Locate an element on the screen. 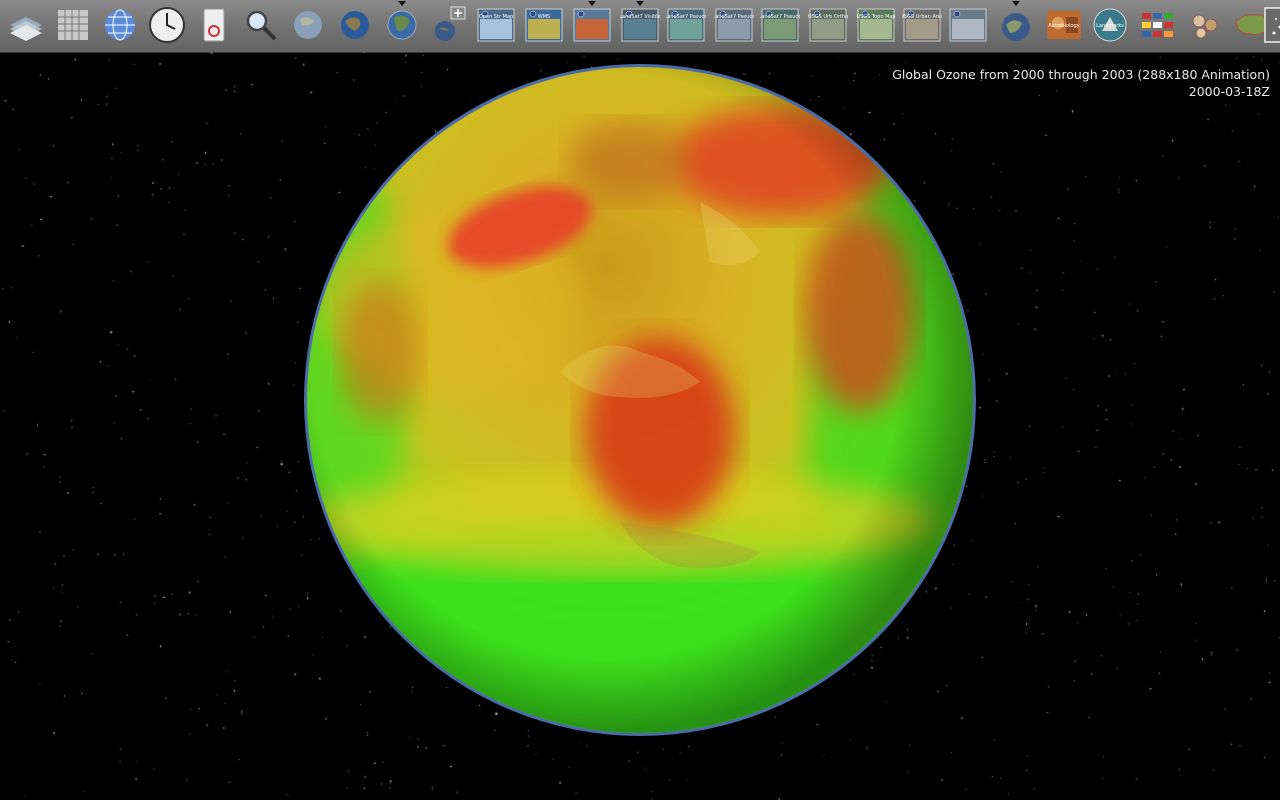 The width and height of the screenshot is (1280, 800). landsat-pseudo-button: LandSat7 Pseudo is located at coordinates (686, 25).